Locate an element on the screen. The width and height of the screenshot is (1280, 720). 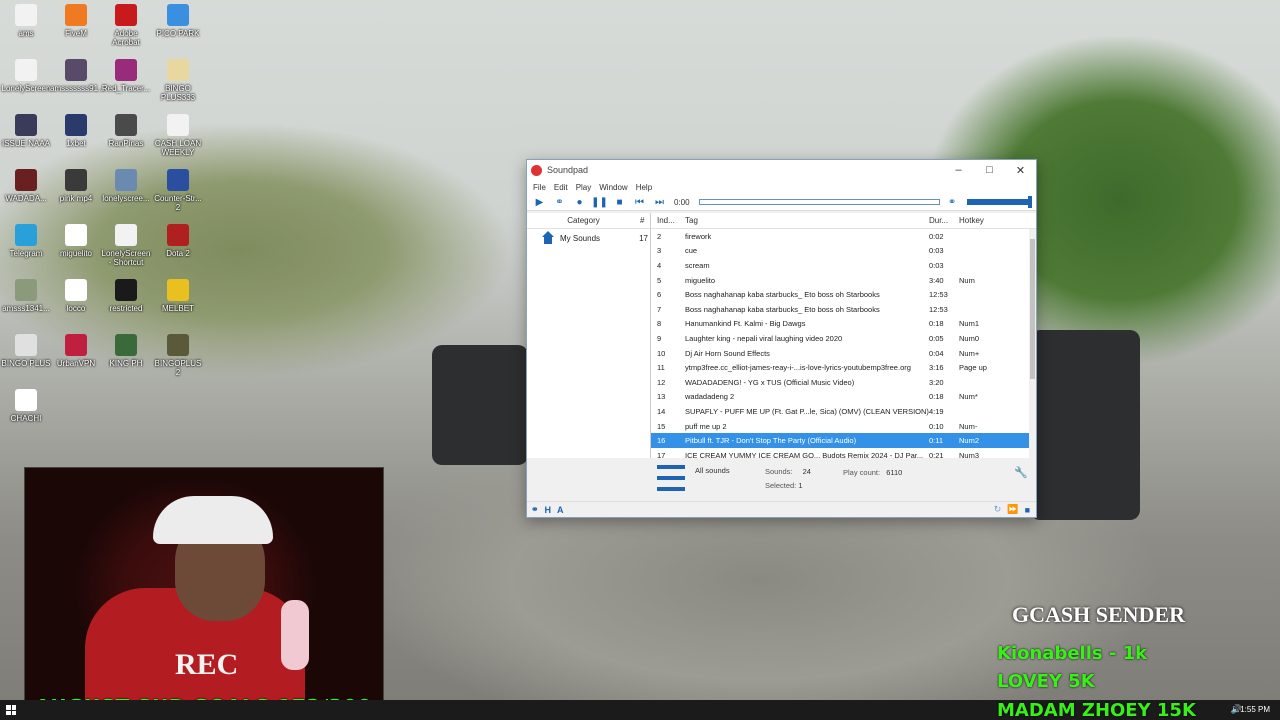
desktop-shortcut: ISSUE NAAA is located at coordinates (26, 131).